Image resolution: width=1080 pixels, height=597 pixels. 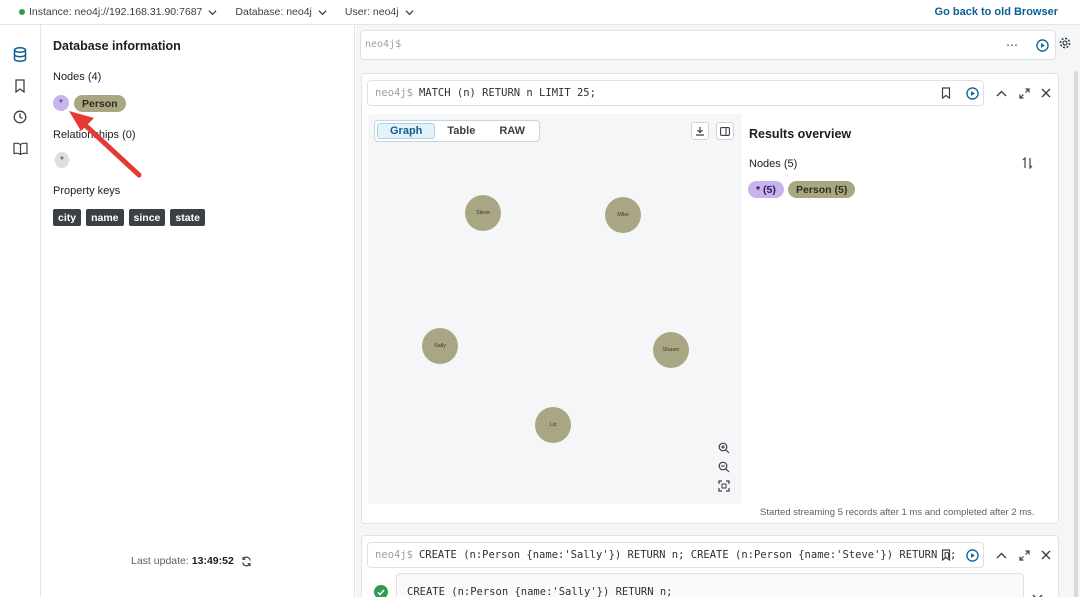 What do you see at coordinates (160, 561) in the screenshot?
I see `last-update-label: Last update:` at bounding box center [160, 561].